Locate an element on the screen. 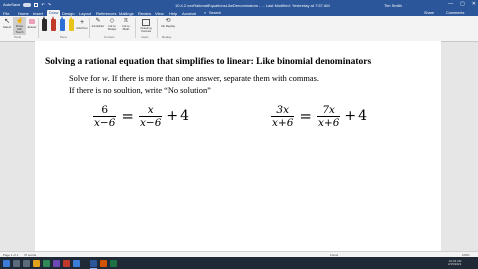  window-controls: — ▢ ✕ is located at coordinates (462, 4).